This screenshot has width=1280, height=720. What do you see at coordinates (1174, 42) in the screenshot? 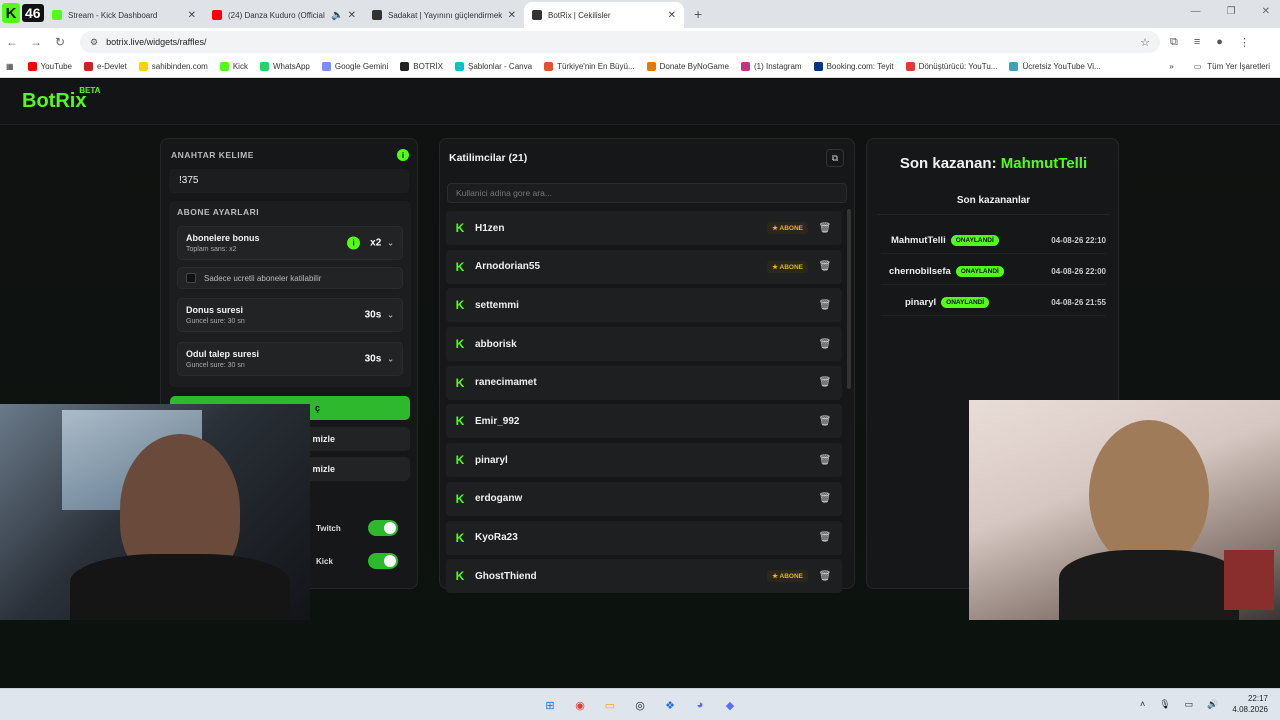
I see `extensions-icon: ⧉` at bounding box center [1174, 42].